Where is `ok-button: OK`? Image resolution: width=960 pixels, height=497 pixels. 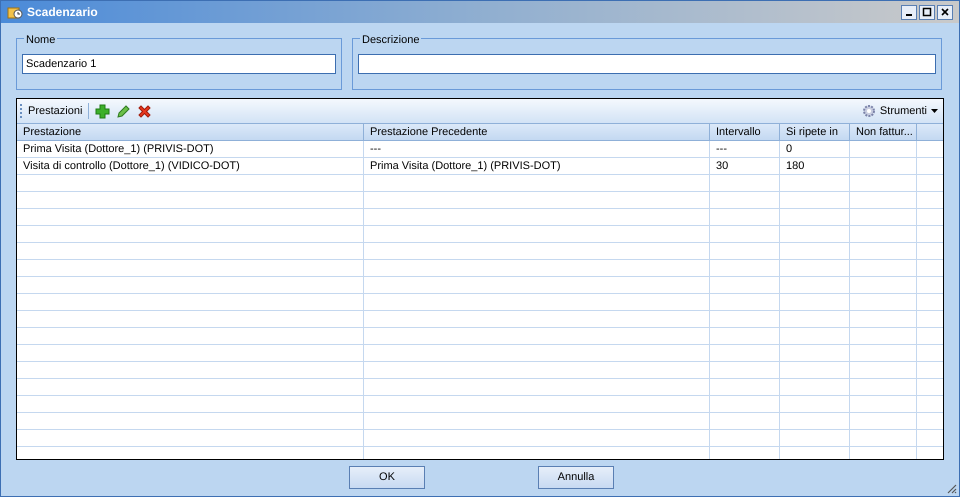
ok-button: OK is located at coordinates (387, 477).